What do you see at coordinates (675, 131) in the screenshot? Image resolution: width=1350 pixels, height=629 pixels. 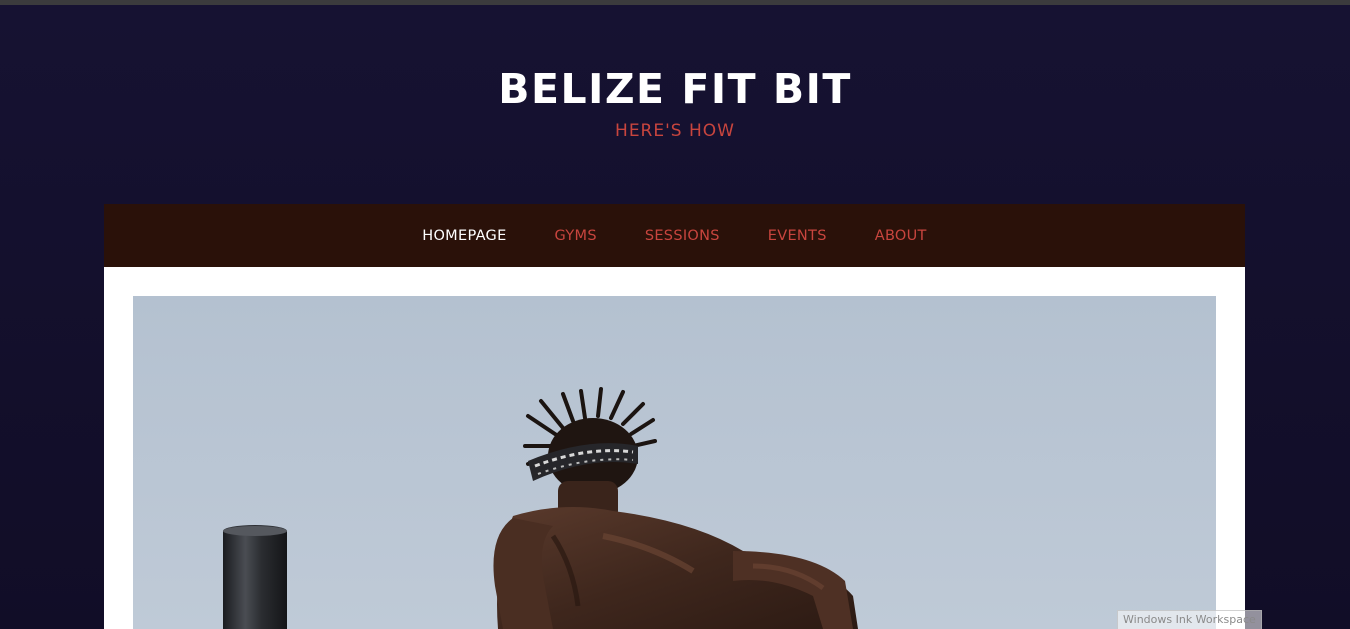 I see `site-tagline: HERE'S HOW` at bounding box center [675, 131].